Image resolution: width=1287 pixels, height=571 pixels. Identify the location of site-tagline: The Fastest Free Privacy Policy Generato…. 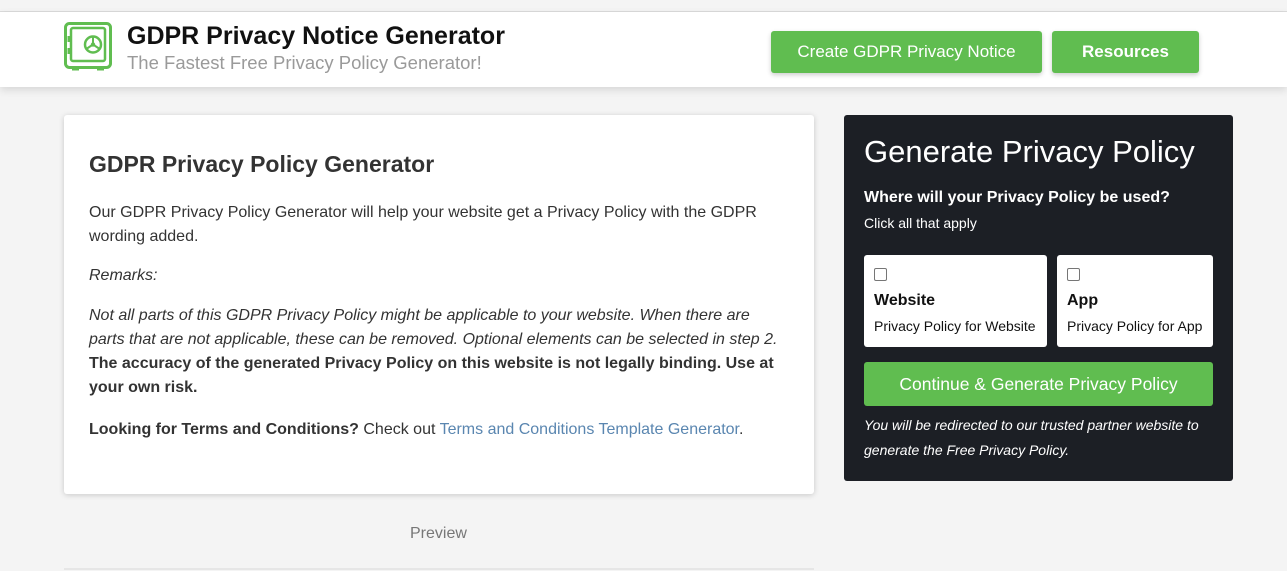
(304, 62).